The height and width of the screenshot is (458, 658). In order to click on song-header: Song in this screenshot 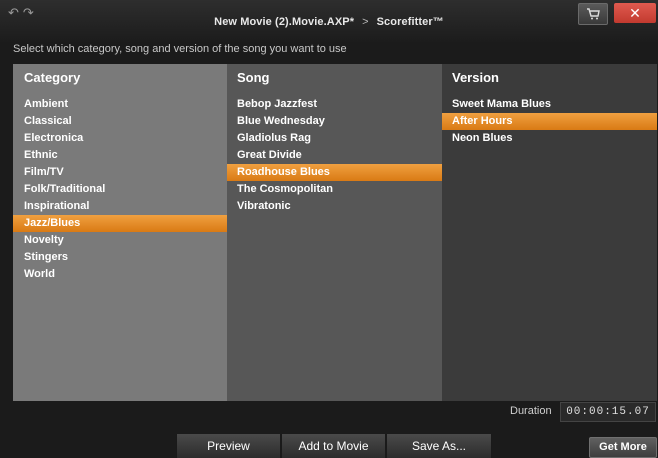, I will do `click(253, 77)`.